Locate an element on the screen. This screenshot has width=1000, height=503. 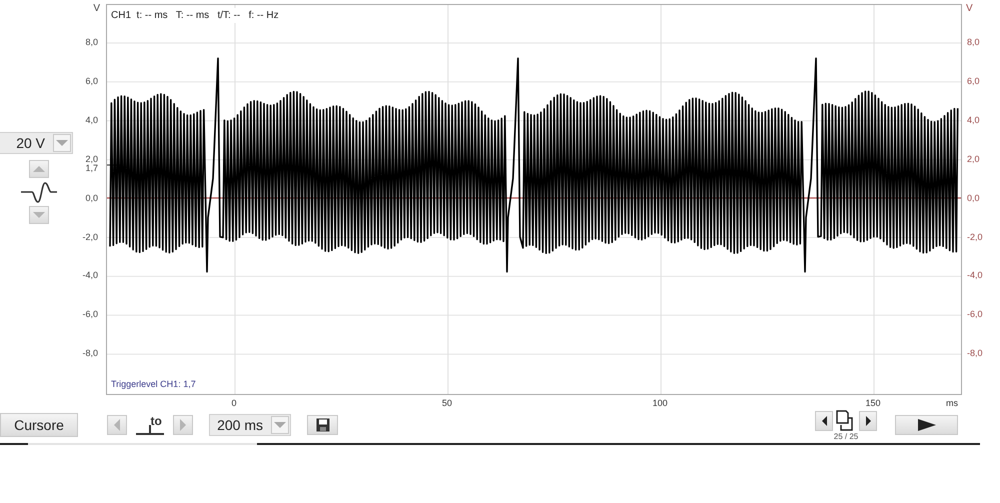
axis-unit: ms is located at coordinates (952, 403).